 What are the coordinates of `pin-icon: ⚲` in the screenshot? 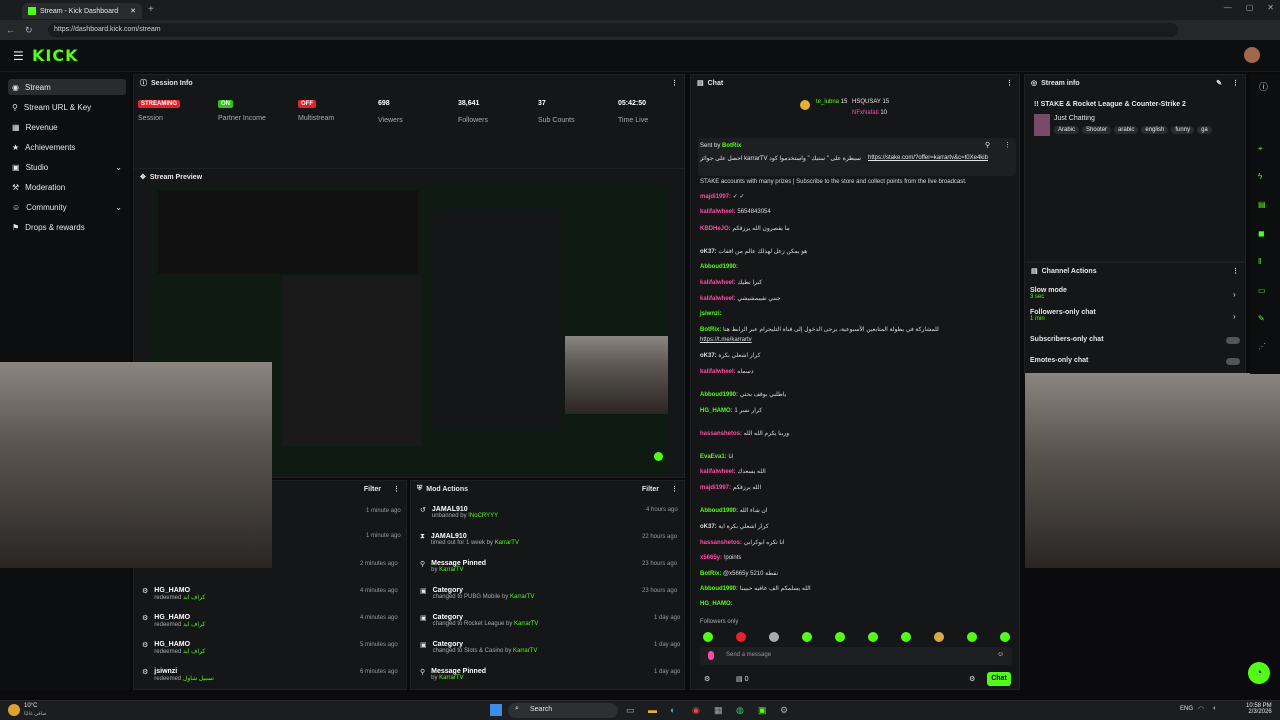 It's located at (987, 145).